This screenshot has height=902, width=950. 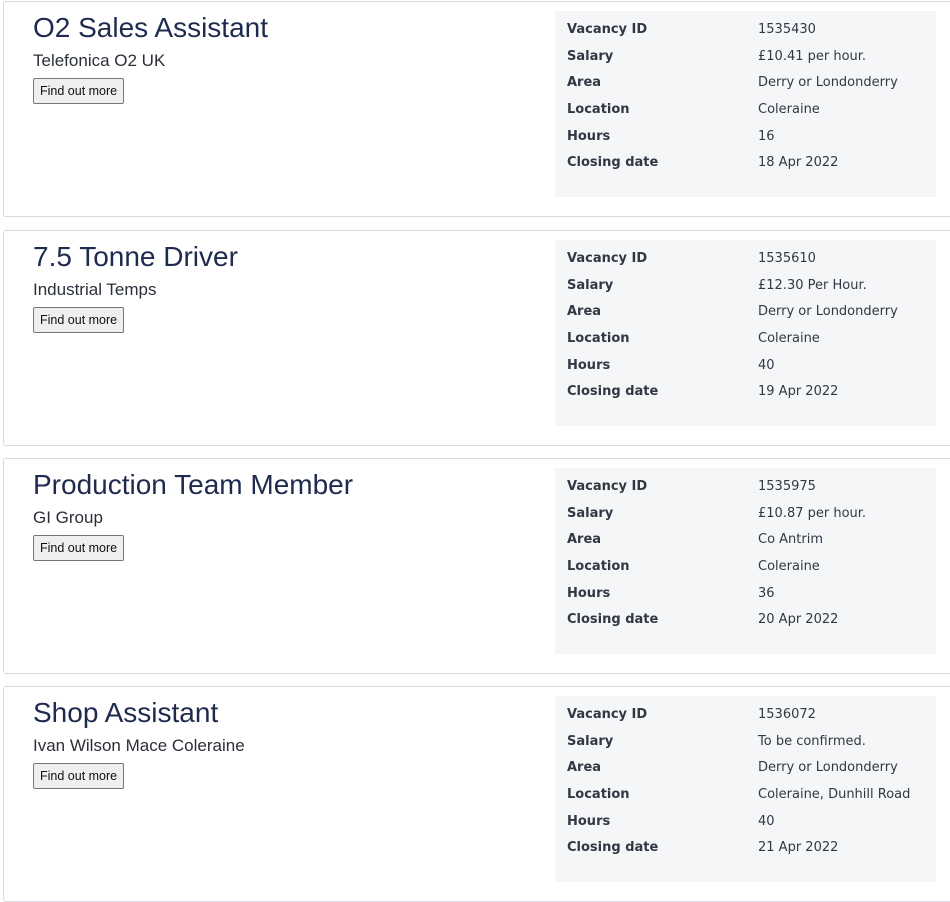 I want to click on salary-value: To be confirmed., so click(x=812, y=741).